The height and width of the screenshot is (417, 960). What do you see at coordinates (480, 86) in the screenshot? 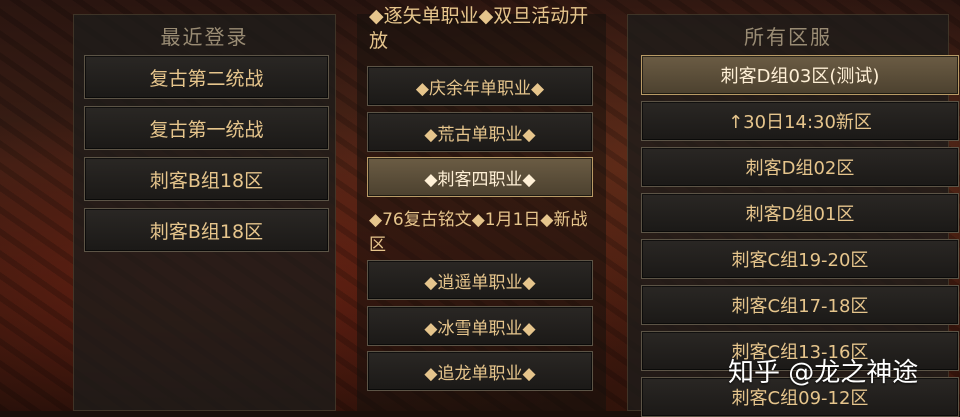
I see `category-item: ◆庆余年单职业◆` at bounding box center [480, 86].